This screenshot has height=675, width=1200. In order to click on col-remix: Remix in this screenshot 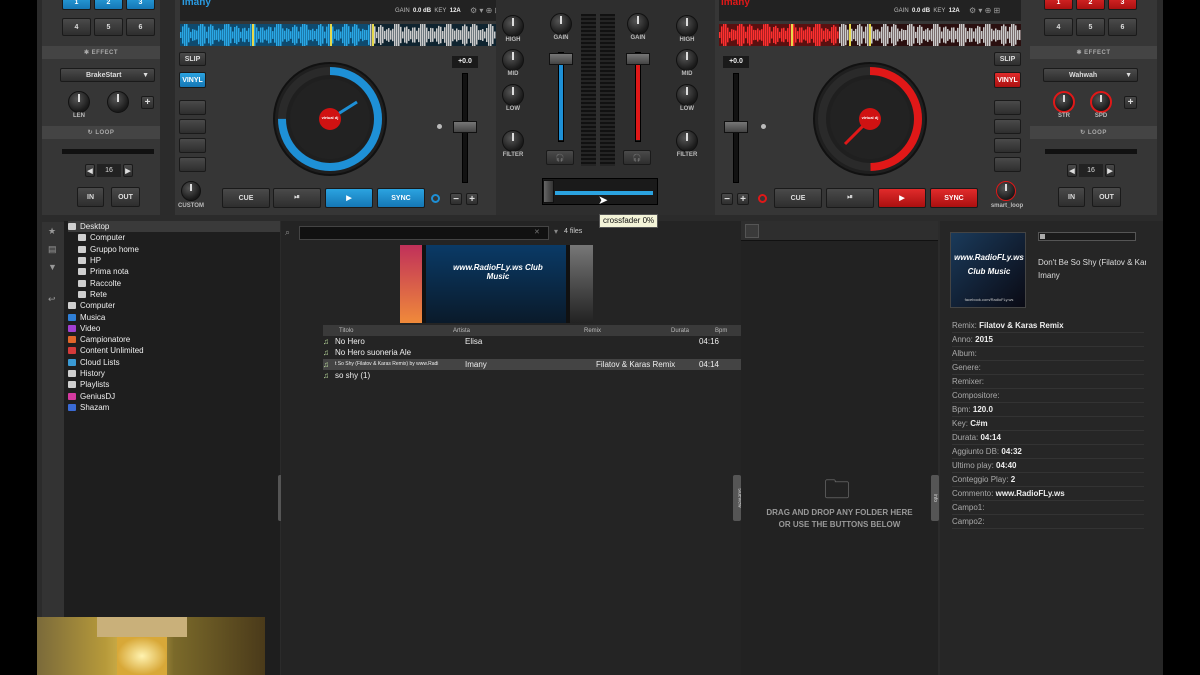, I will do `click(627, 331)`.